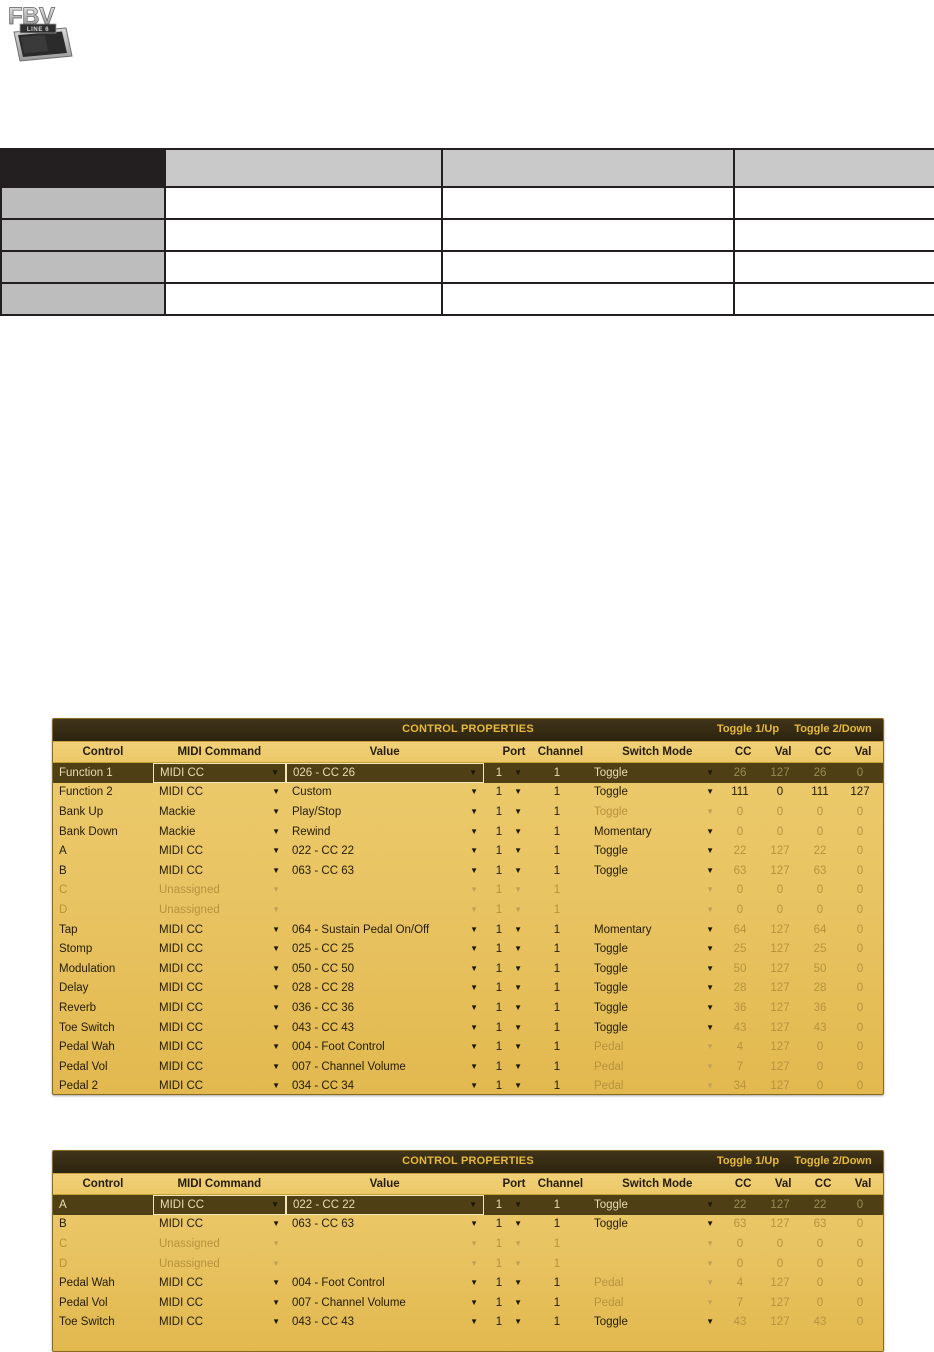 The height and width of the screenshot is (1352, 934). What do you see at coordinates (740, 1303) in the screenshot?
I see `toggle1-cc-value: 7` at bounding box center [740, 1303].